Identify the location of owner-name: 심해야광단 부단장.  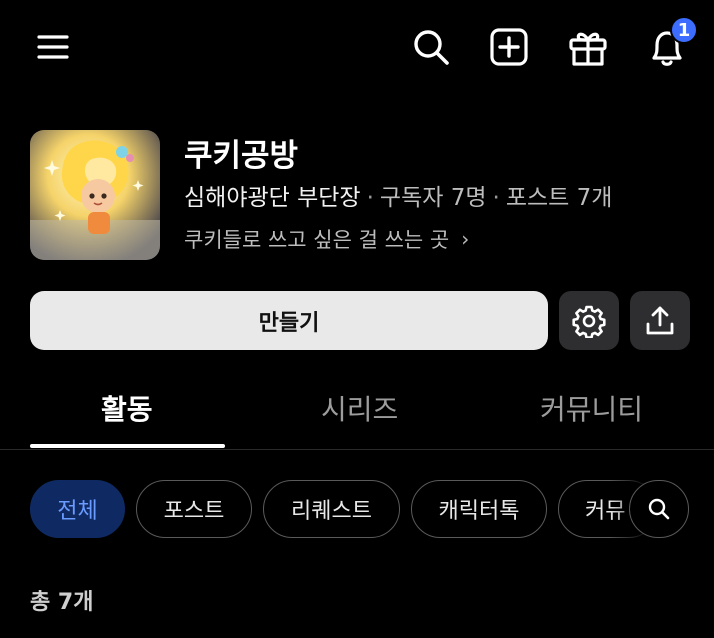
(272, 198).